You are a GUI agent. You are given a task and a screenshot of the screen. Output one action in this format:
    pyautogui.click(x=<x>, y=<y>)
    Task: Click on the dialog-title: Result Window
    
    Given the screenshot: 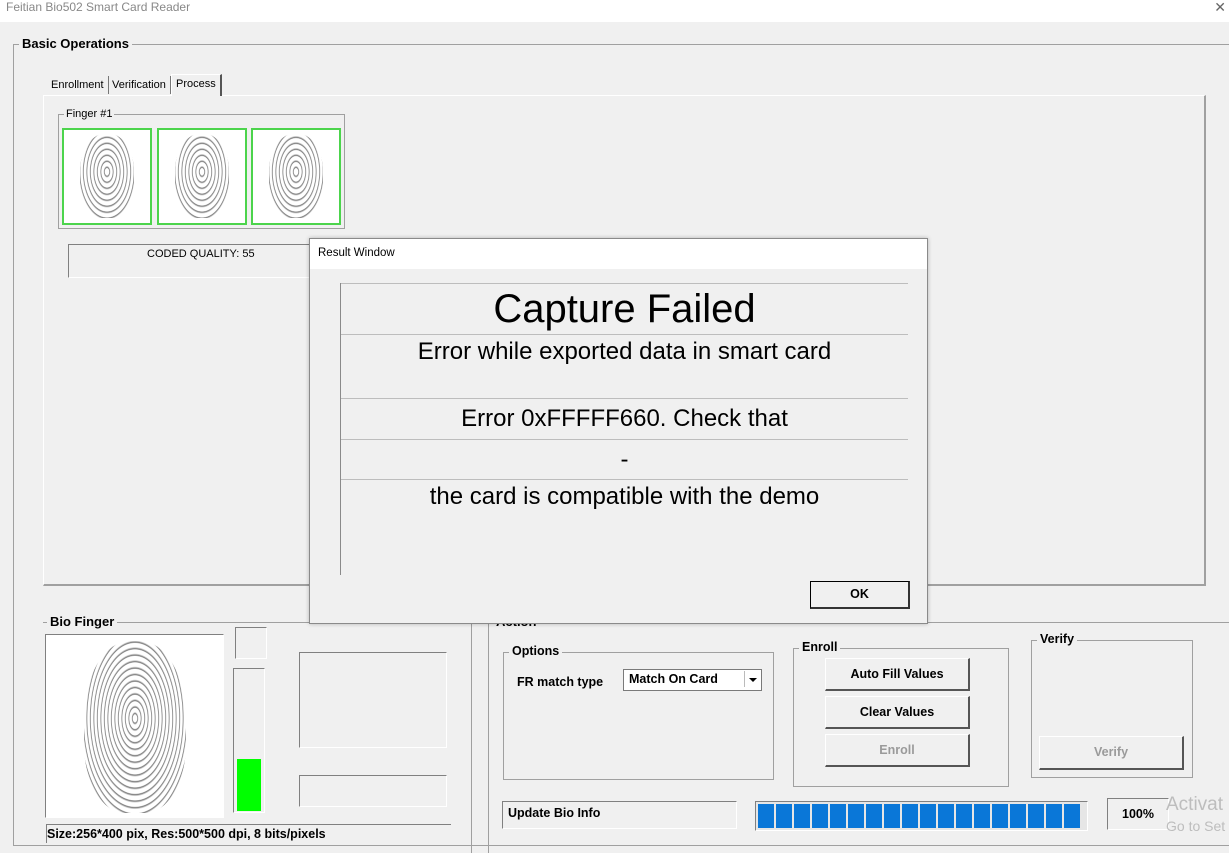 What is the action you would take?
    pyautogui.click(x=356, y=253)
    